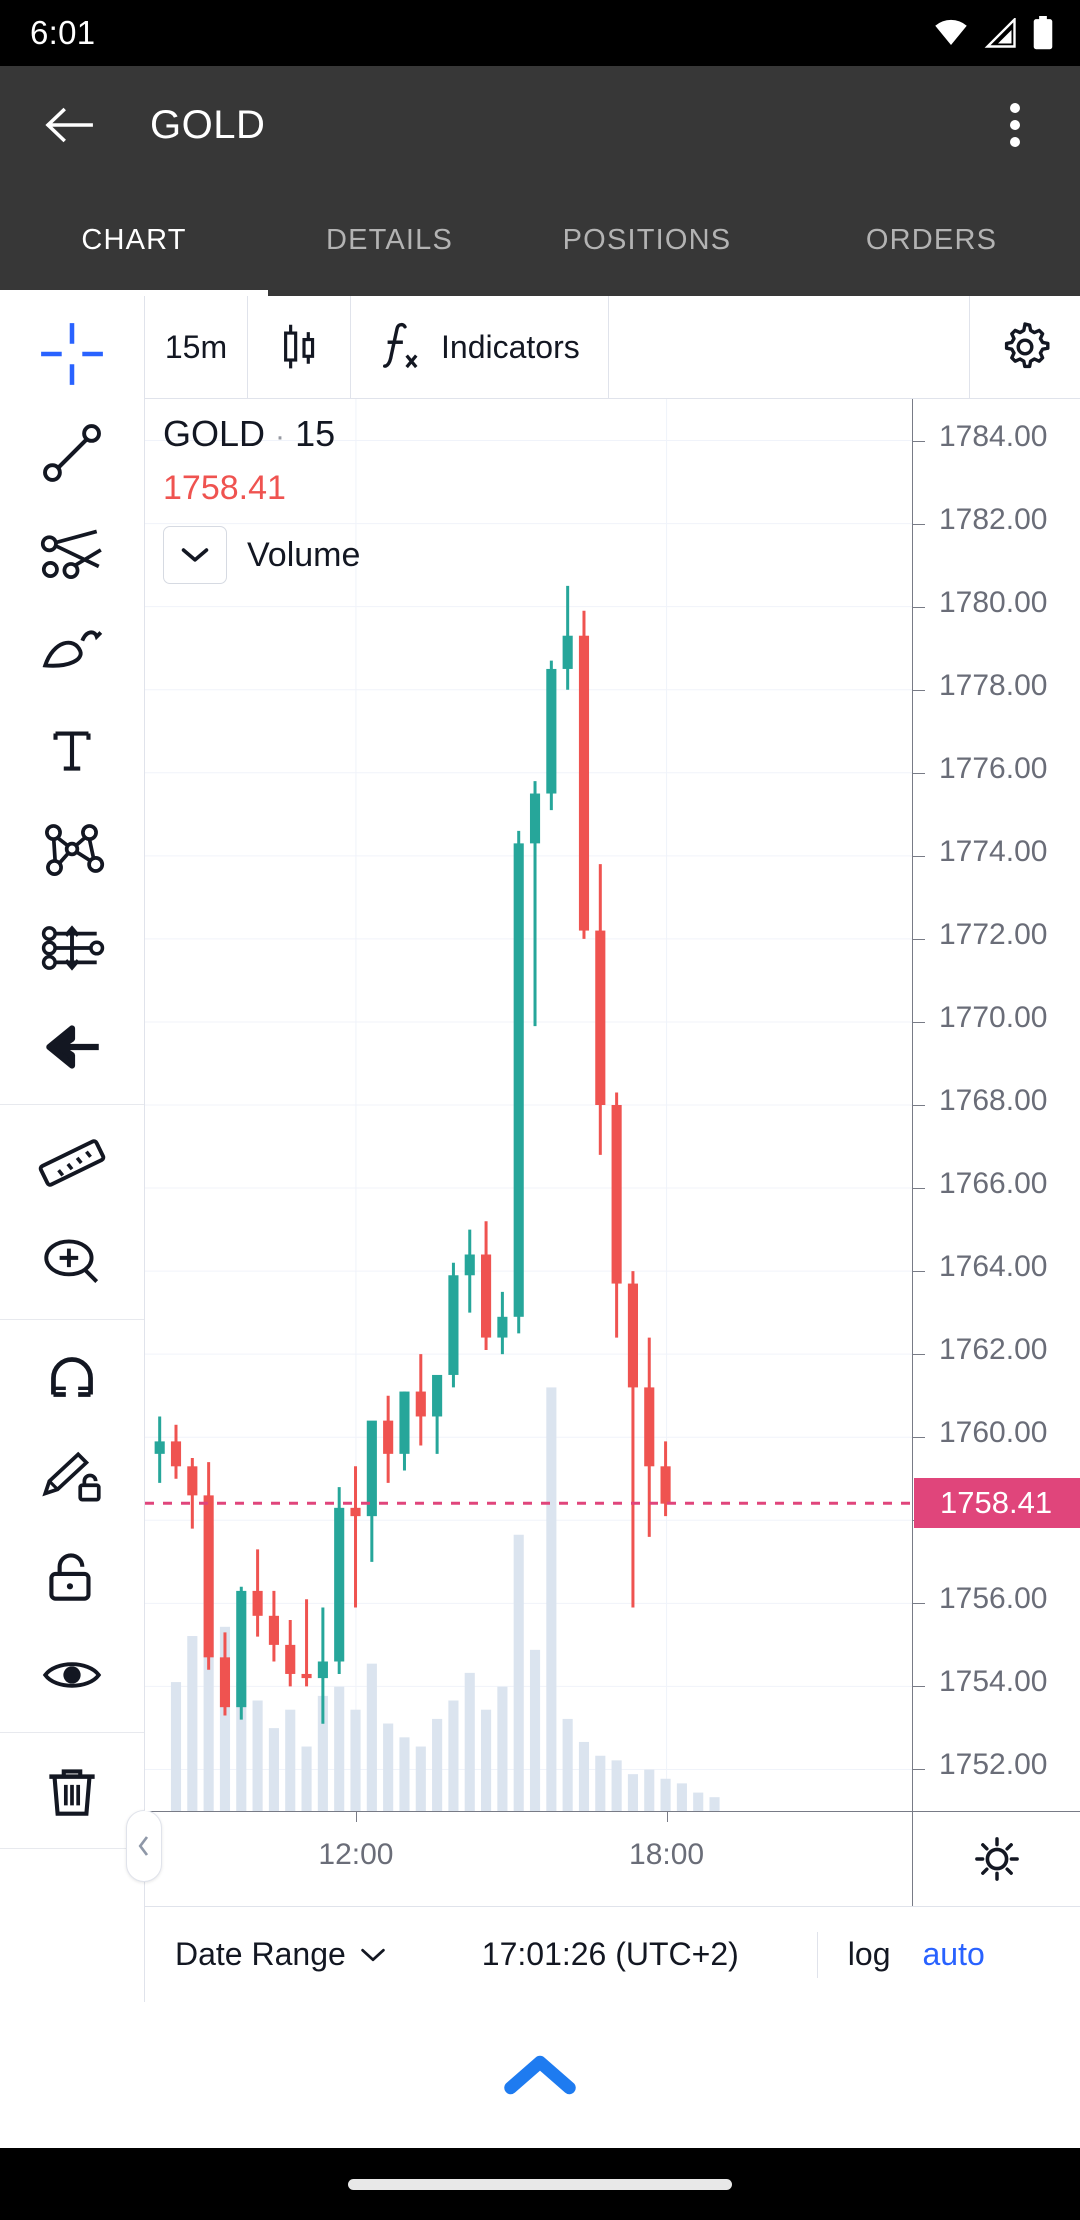 This screenshot has width=1080, height=2220. I want to click on gesture-pill, so click(540, 2184).